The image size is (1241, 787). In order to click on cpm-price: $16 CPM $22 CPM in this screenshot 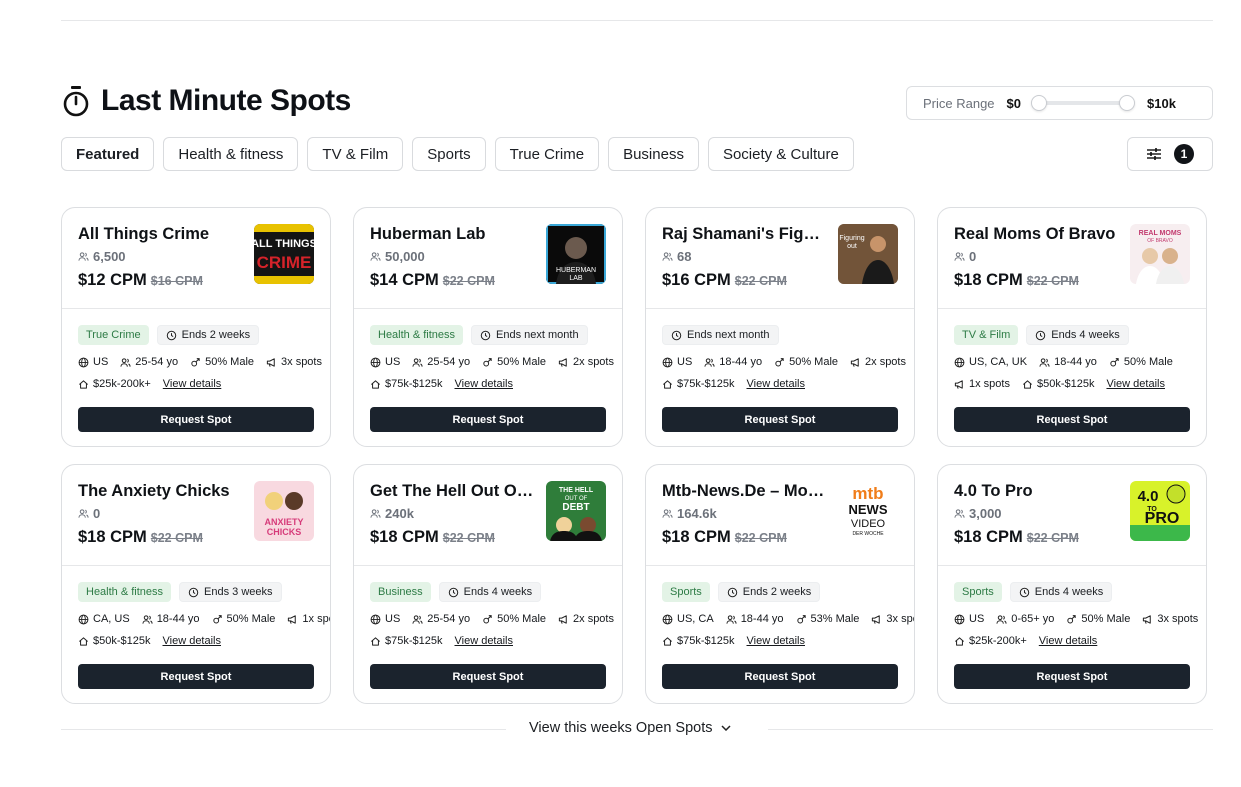, I will do `click(724, 280)`.